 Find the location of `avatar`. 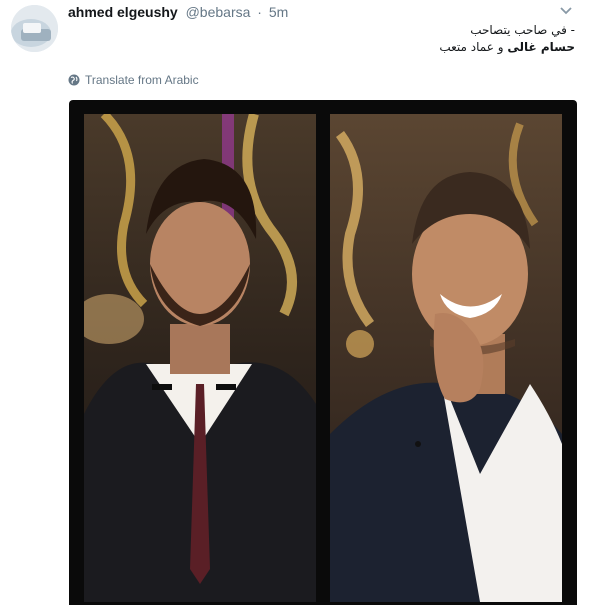

avatar is located at coordinates (34, 28).